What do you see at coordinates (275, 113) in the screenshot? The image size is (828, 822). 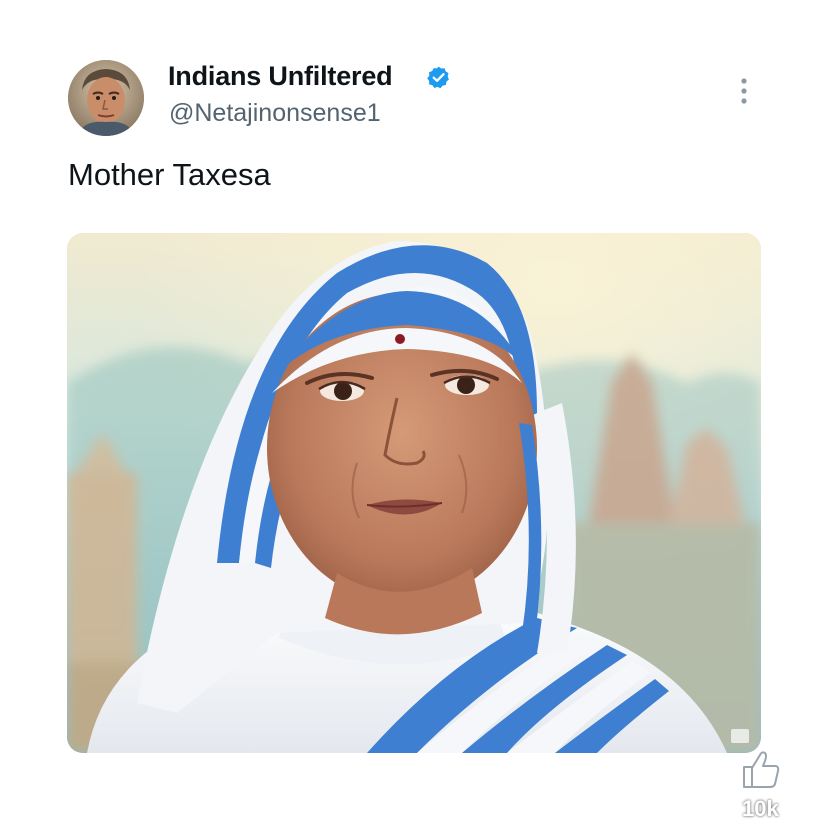 I see `author-handle: @Netajinonsense1` at bounding box center [275, 113].